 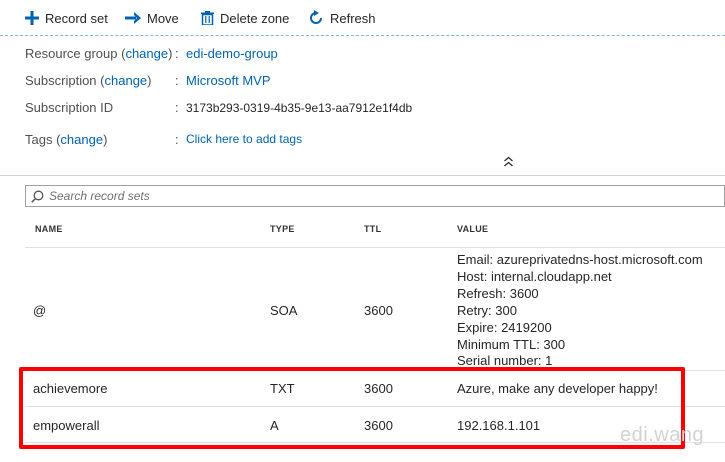 I want to click on command-bar: Record set Move Delete zone Refresh, so click(x=362, y=18).